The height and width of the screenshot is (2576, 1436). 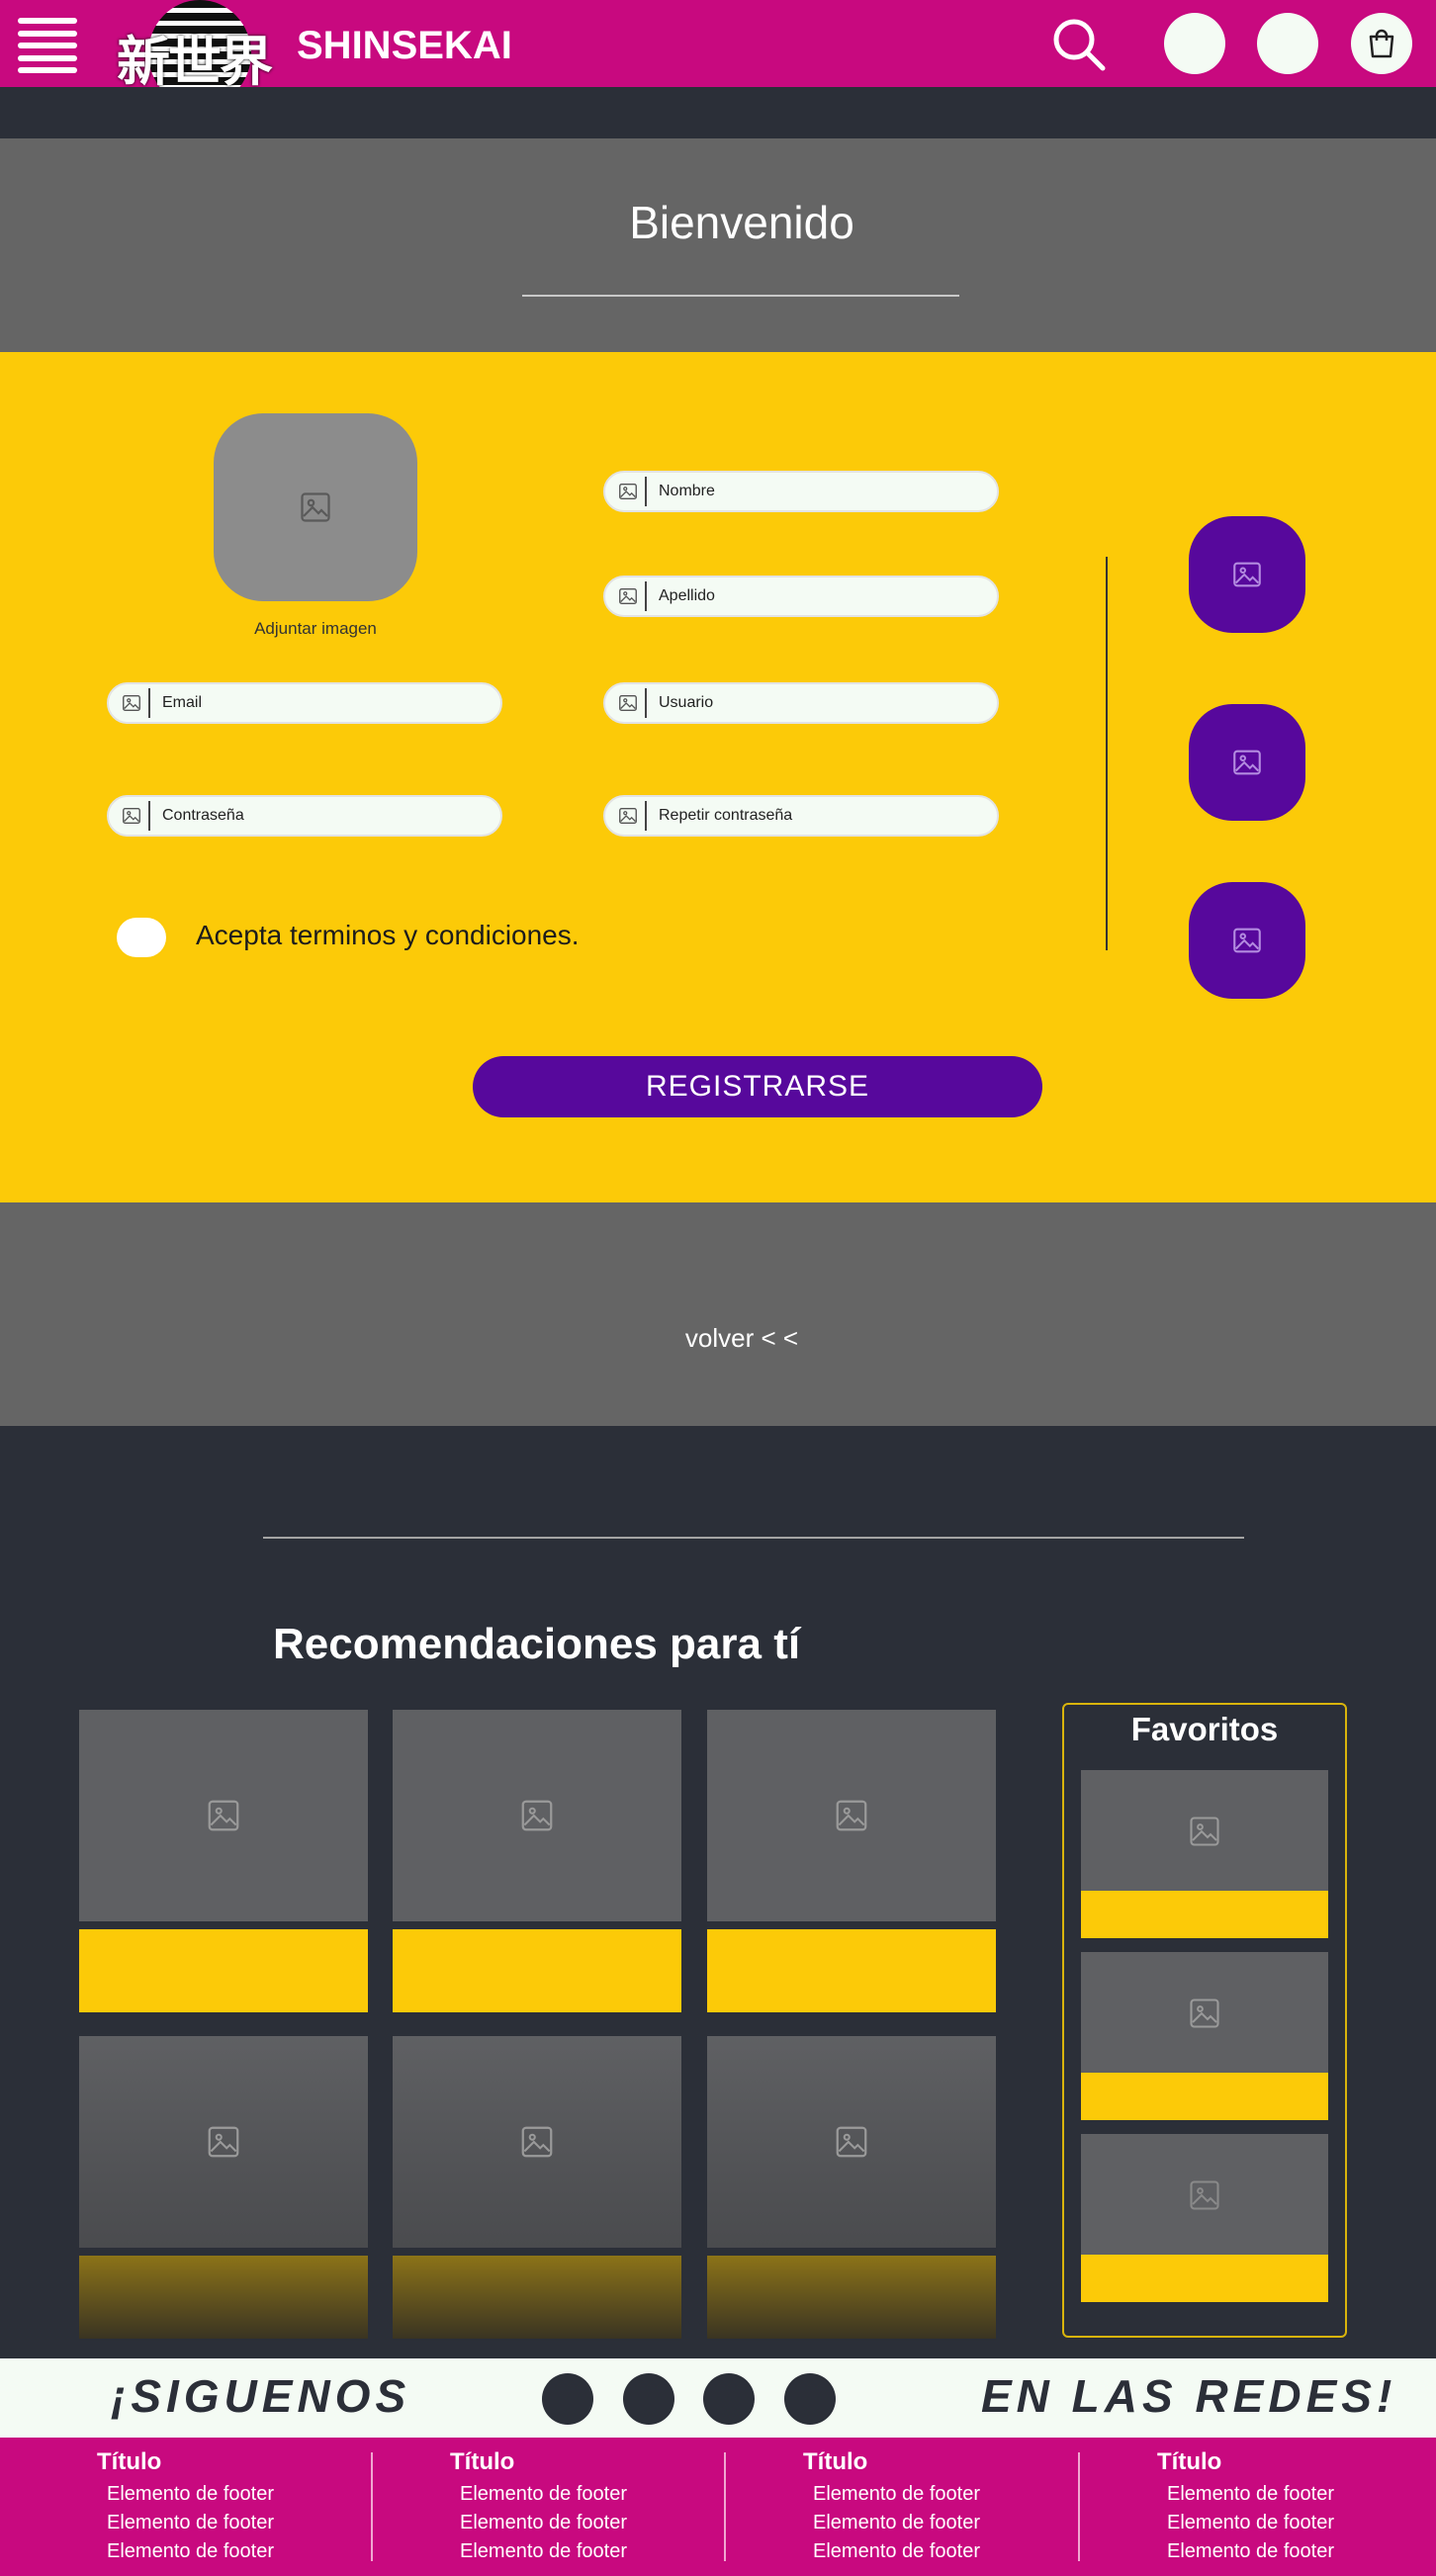 What do you see at coordinates (718, 1338) in the screenshot?
I see `back-link: volver < <` at bounding box center [718, 1338].